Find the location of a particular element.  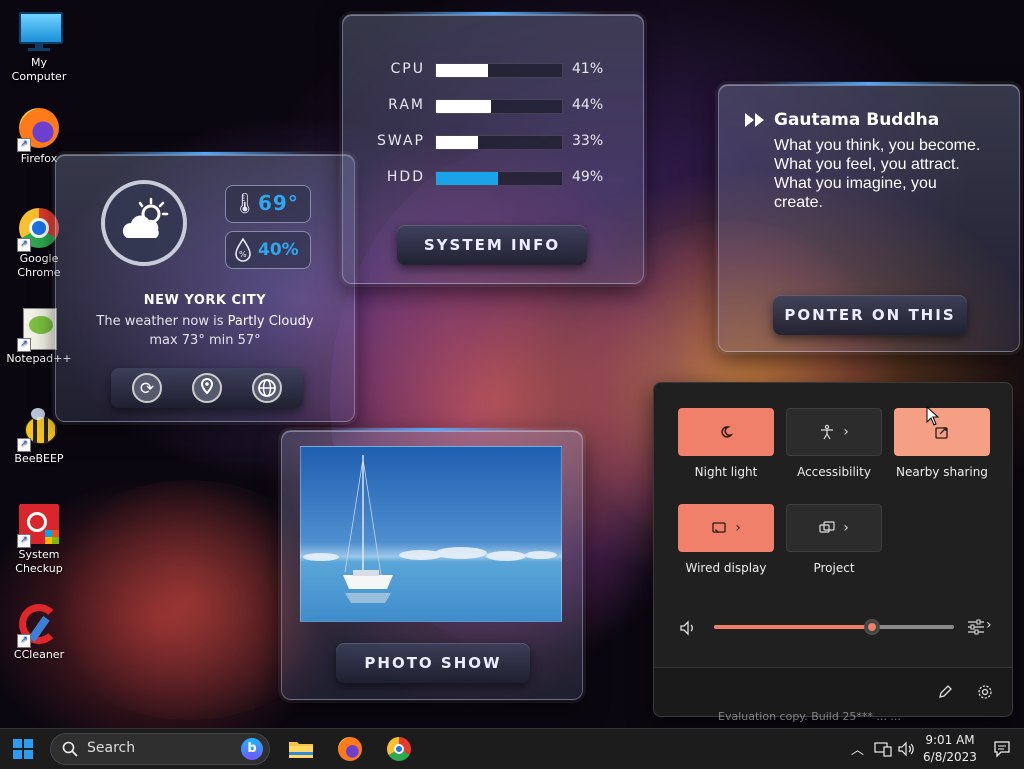

windows-logo-icon is located at coordinates (23, 749).